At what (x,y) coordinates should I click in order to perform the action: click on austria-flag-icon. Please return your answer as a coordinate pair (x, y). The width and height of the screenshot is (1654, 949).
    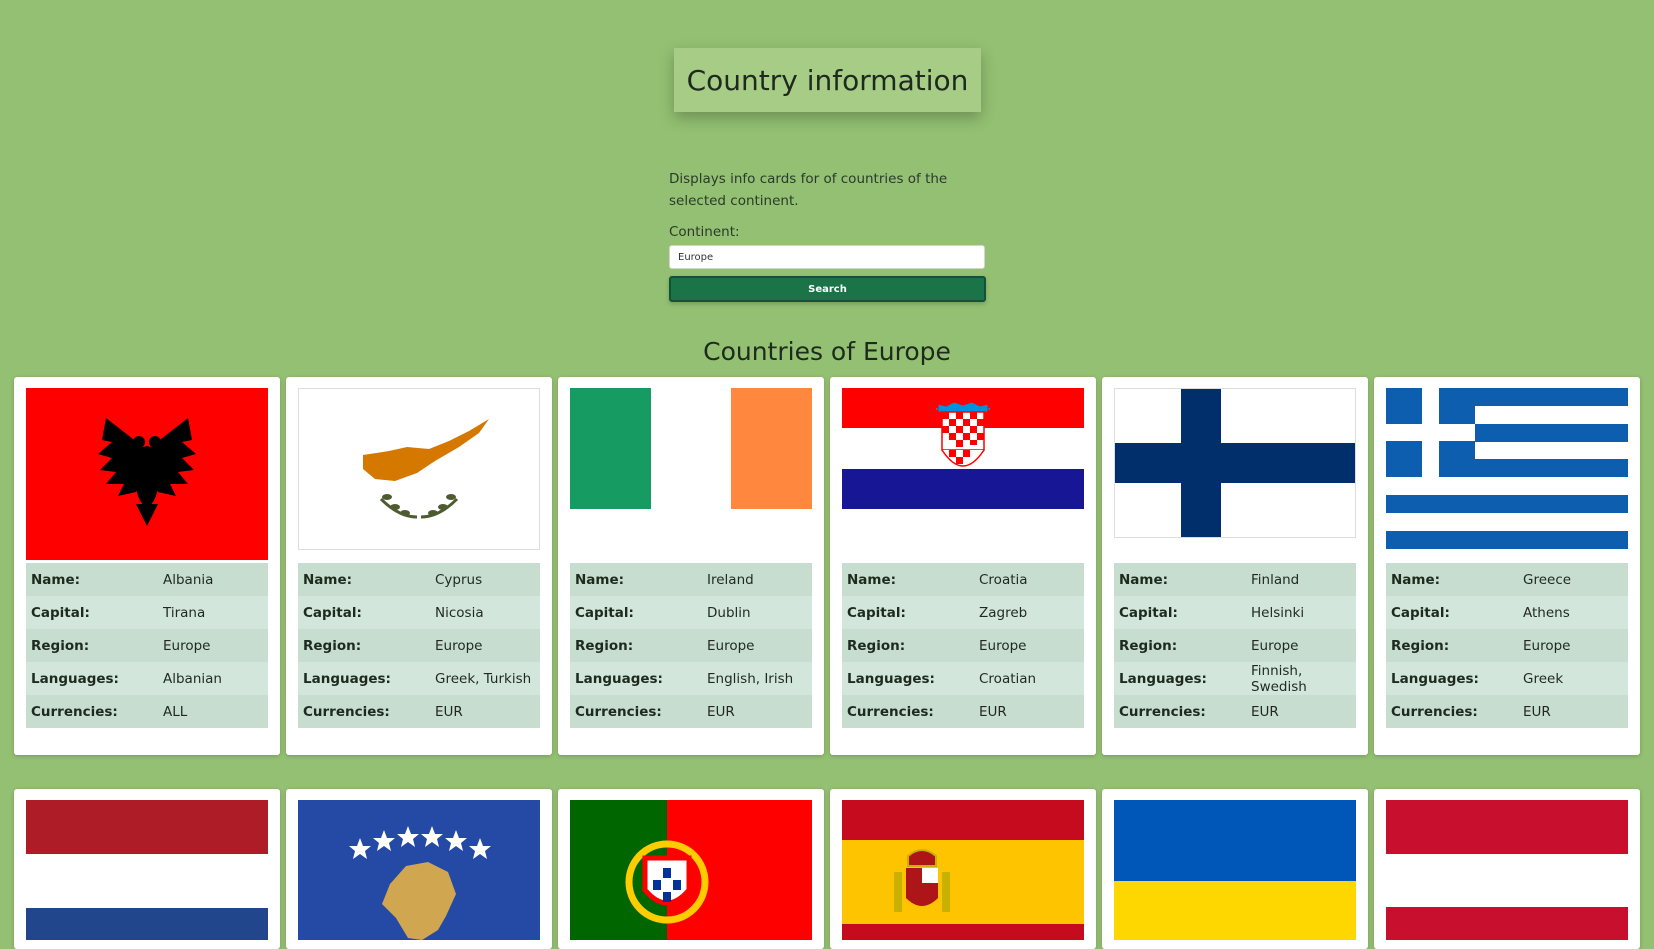
    Looking at the image, I should click on (1507, 870).